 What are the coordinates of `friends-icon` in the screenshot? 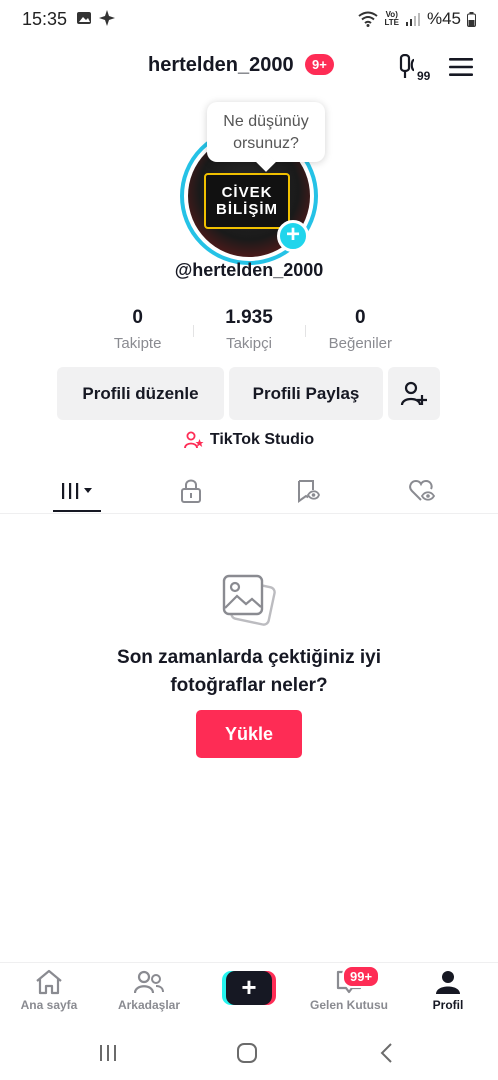 It's located at (149, 982).